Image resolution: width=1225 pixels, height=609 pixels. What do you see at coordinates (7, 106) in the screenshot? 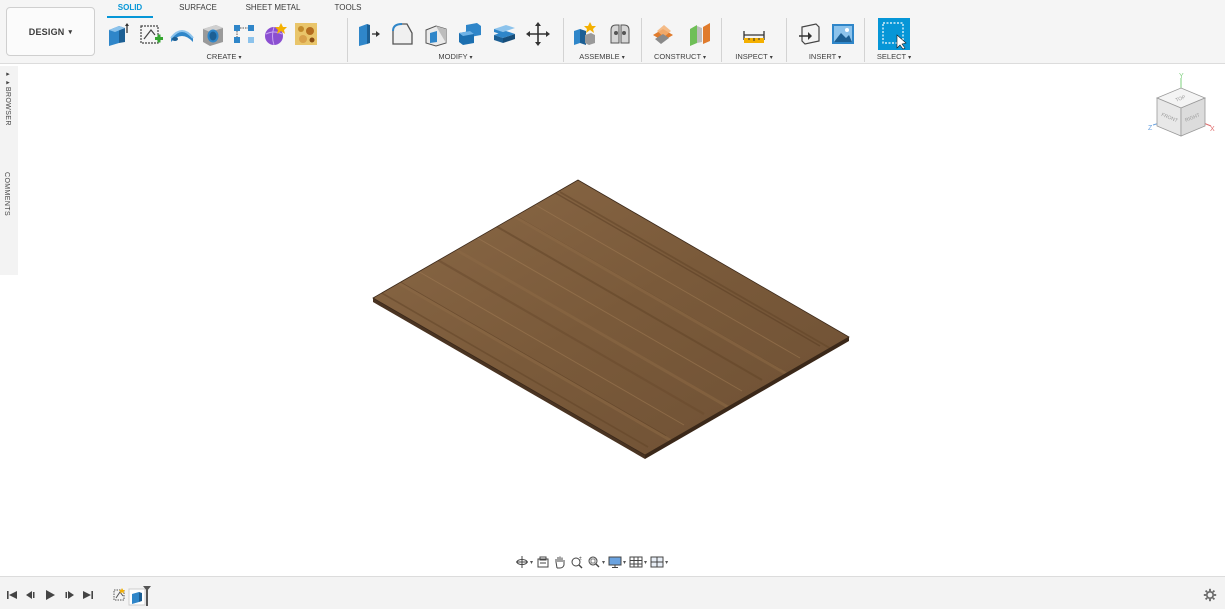
I see `browser-label: BROWSER` at bounding box center [7, 106].